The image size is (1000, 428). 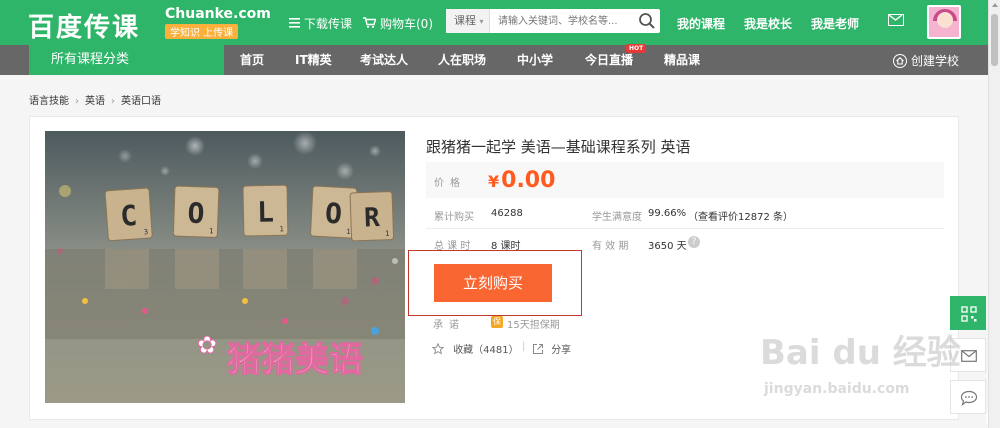 I want to click on image-caption: 猪猪美语, so click(x=295, y=360).